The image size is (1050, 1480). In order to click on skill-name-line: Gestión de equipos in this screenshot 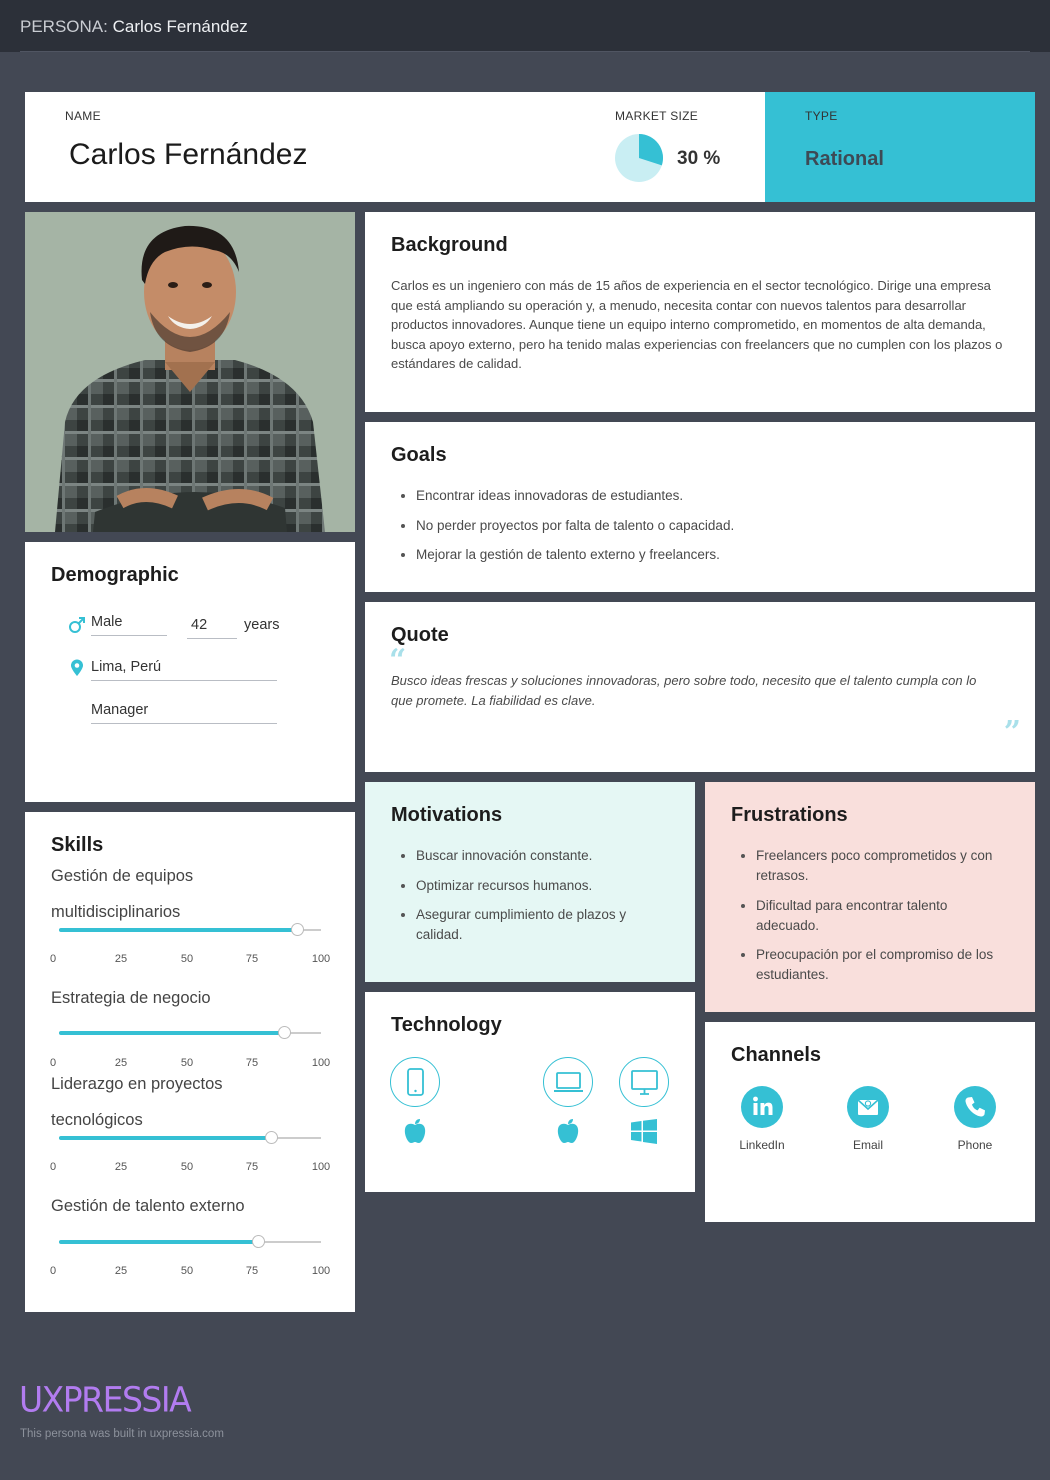, I will do `click(122, 876)`.